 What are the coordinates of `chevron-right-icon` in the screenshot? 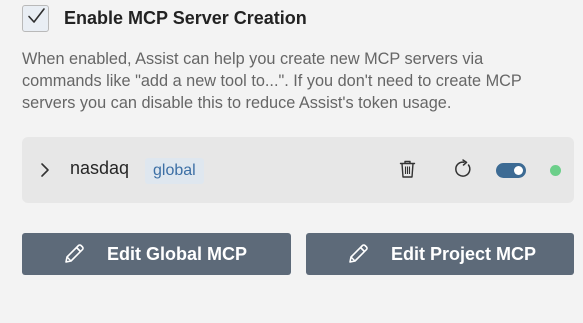 It's located at (45, 172).